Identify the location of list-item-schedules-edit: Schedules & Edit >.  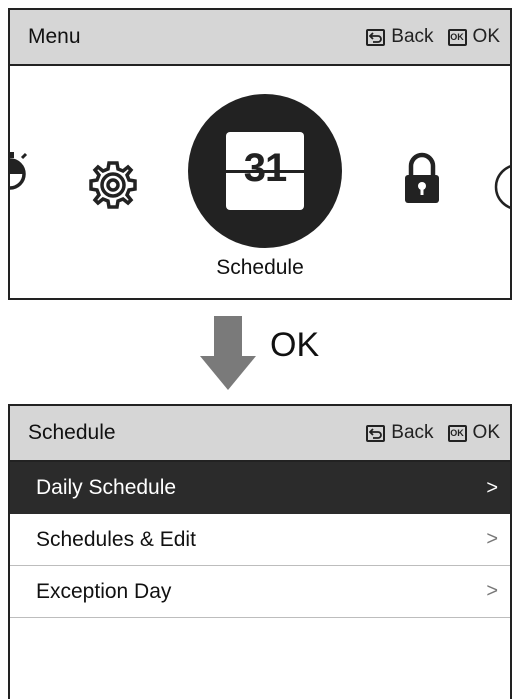
(260, 540).